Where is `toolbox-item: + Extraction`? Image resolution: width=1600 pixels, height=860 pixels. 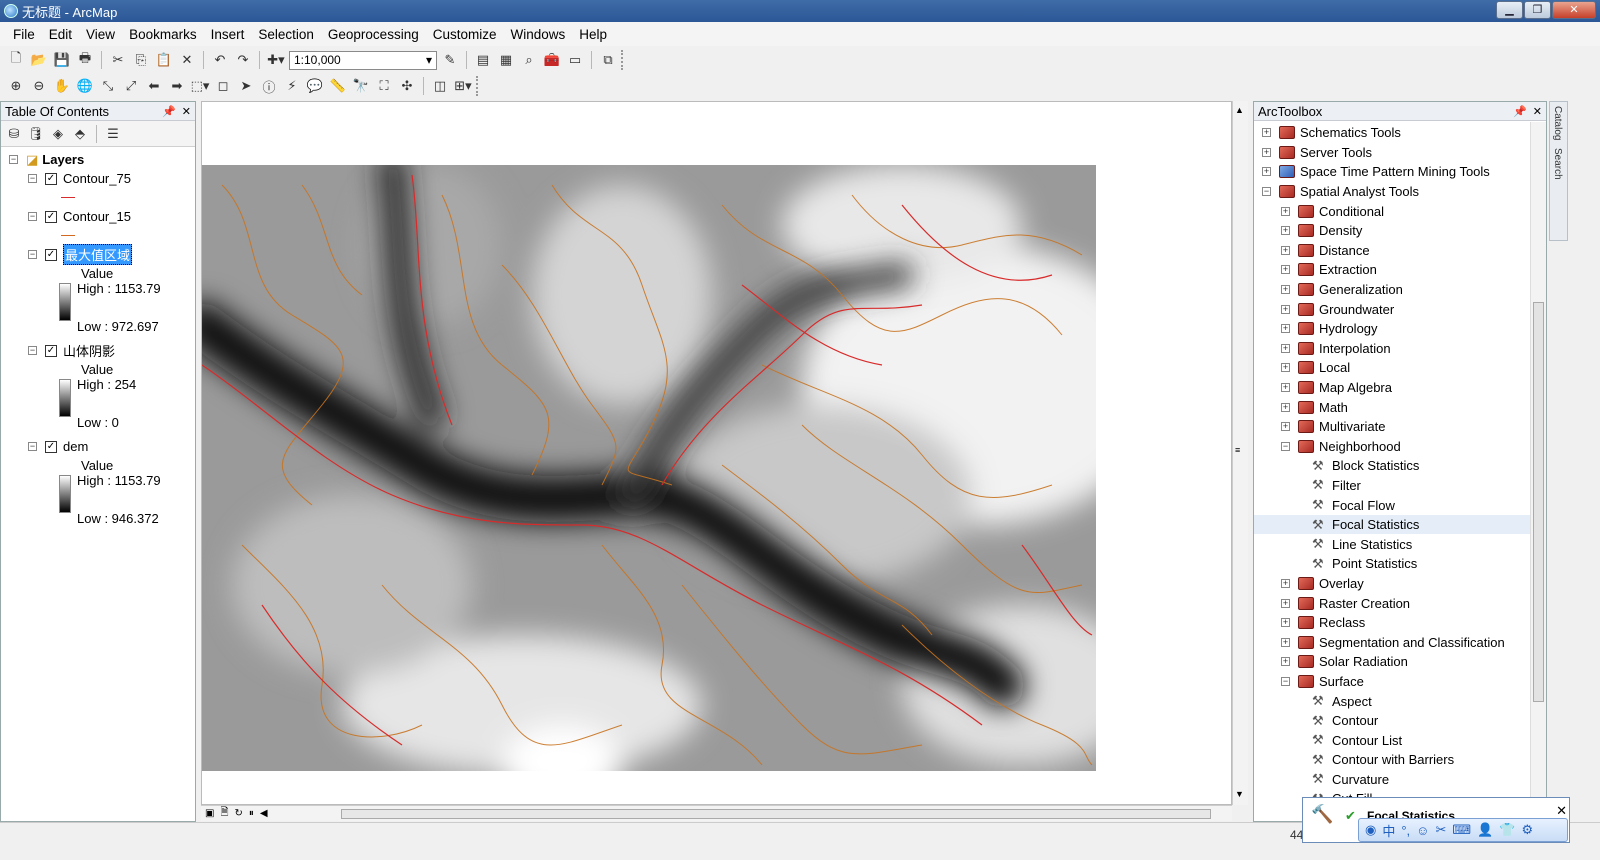
toolbox-item: + Extraction is located at coordinates (1400, 270).